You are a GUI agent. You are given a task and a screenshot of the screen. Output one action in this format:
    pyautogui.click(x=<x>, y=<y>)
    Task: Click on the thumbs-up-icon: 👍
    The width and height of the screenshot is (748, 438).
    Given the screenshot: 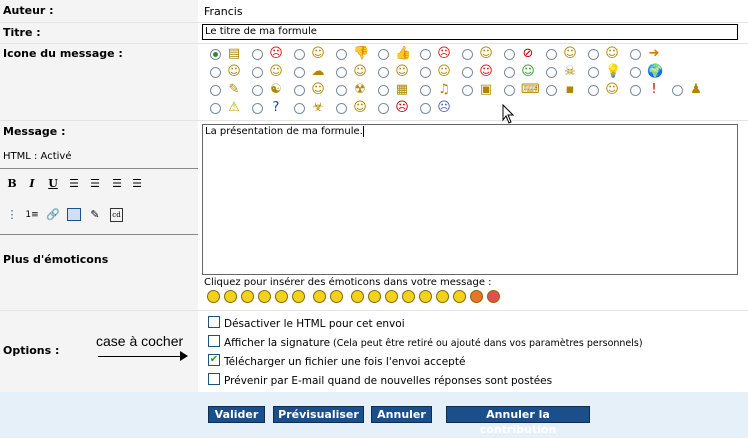 What is the action you would take?
    pyautogui.click(x=403, y=53)
    